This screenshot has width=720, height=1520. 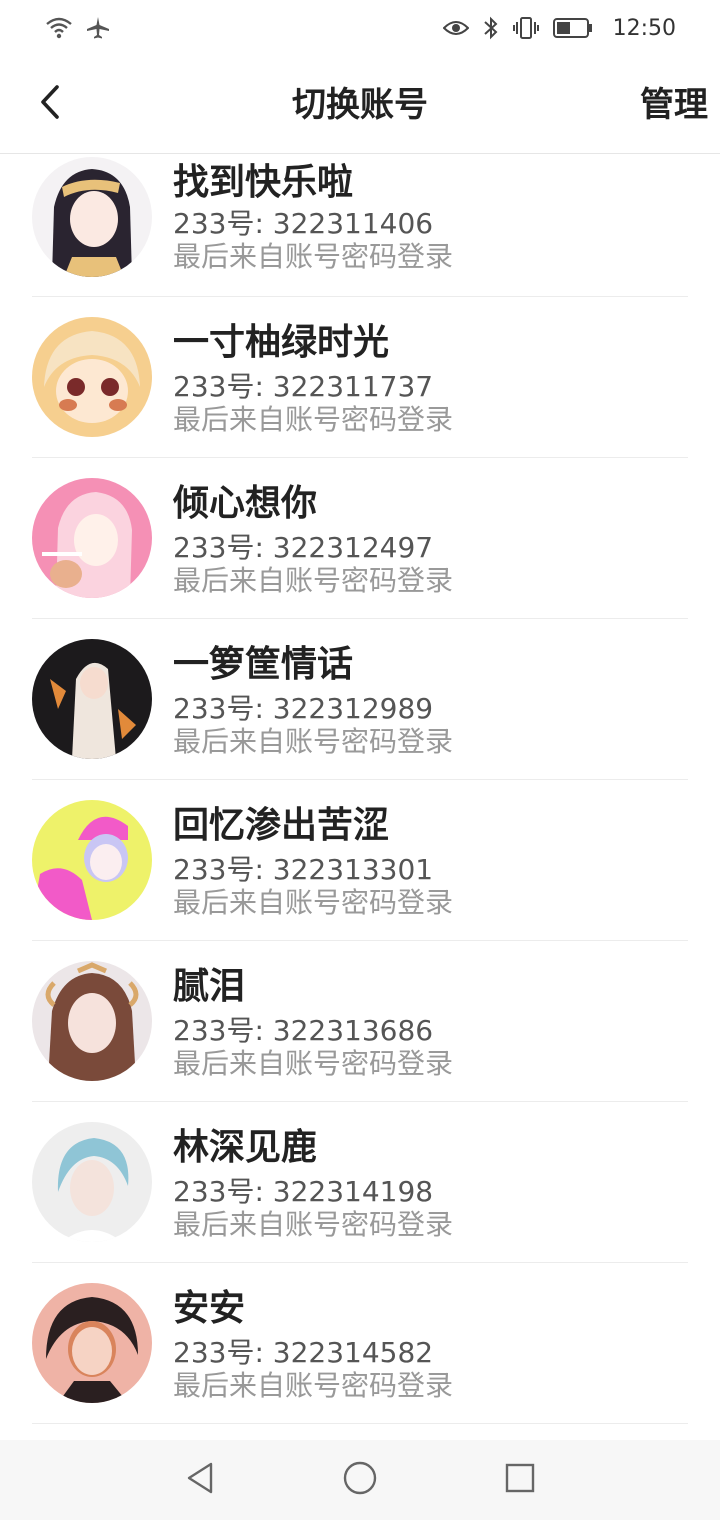 What do you see at coordinates (209, 1308) in the screenshot?
I see `account-name: 安安` at bounding box center [209, 1308].